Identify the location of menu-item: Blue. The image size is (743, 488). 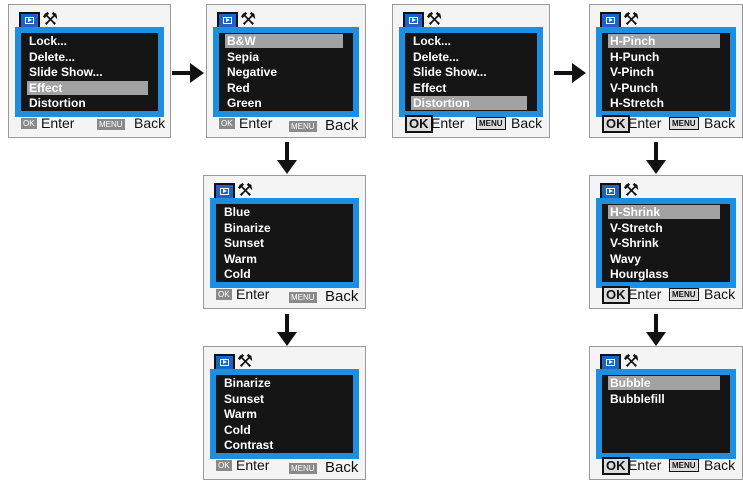
(236, 212).